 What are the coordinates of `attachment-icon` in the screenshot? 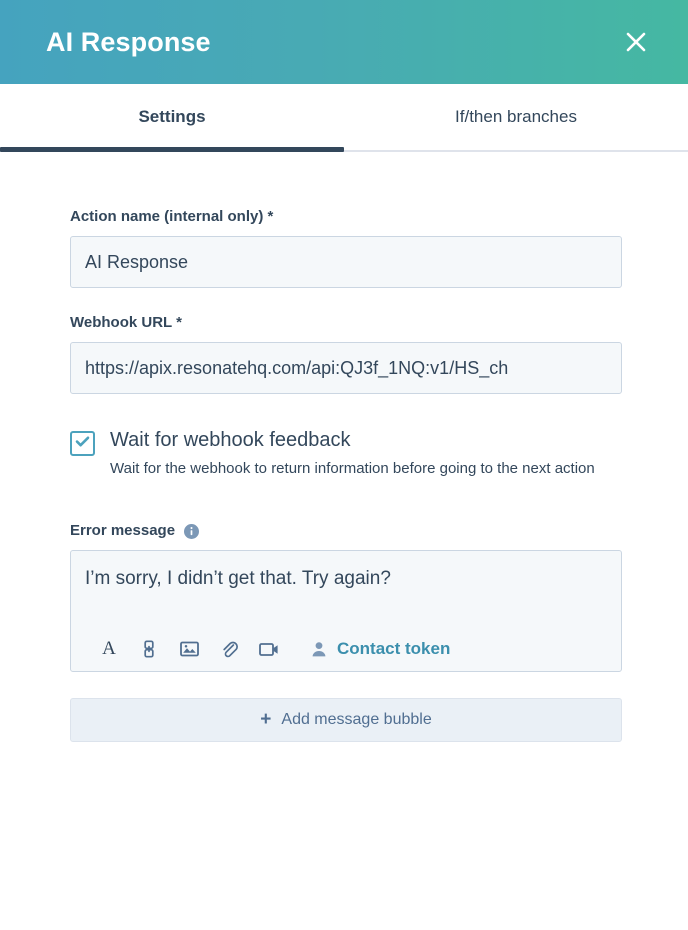 It's located at (229, 649).